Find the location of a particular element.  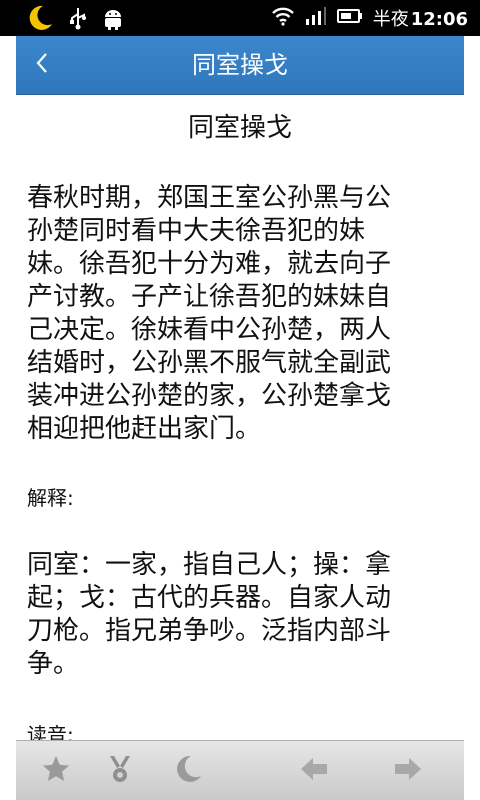

article-heading: 同室操戈 is located at coordinates (239, 128).